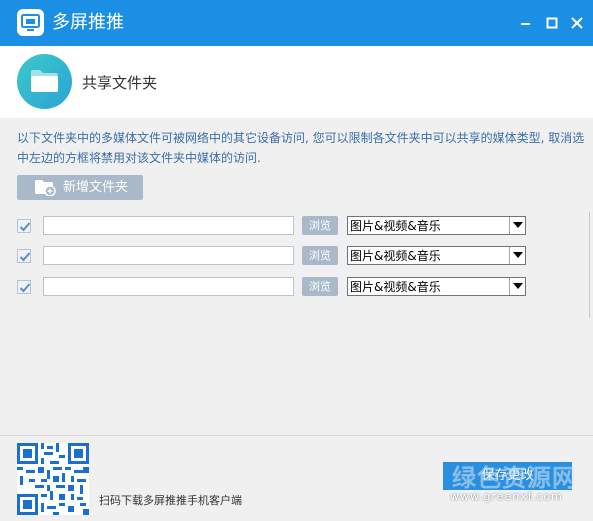 The image size is (593, 521). I want to click on save-button: 保存更改, so click(507, 476).